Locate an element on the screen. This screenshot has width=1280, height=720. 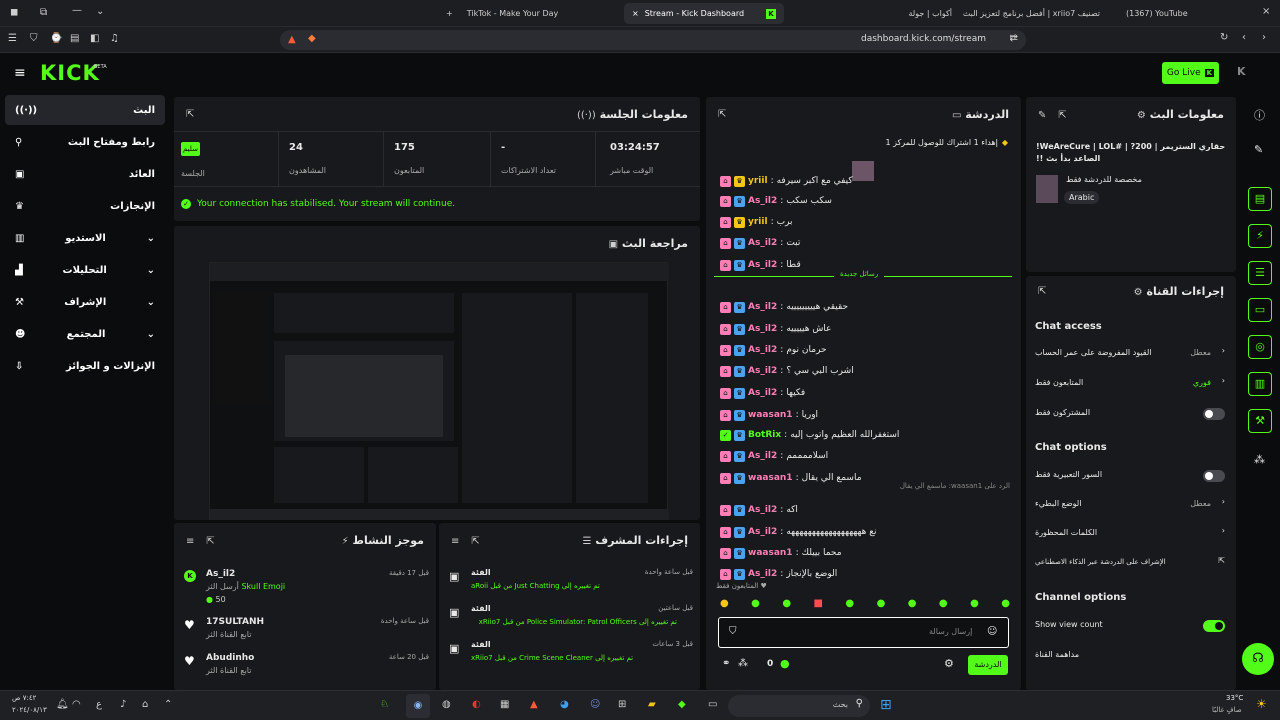
subscribers-only-toggle is located at coordinates (1214, 414).